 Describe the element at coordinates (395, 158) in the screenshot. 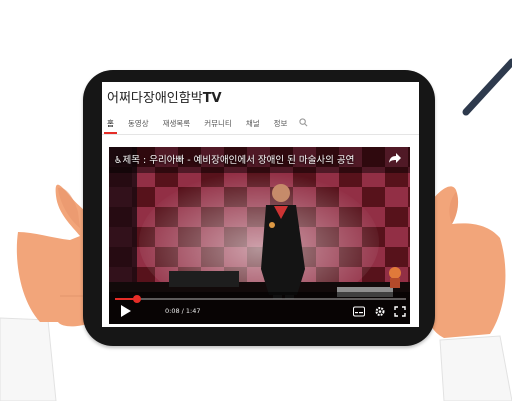

I see `share-icon` at that location.